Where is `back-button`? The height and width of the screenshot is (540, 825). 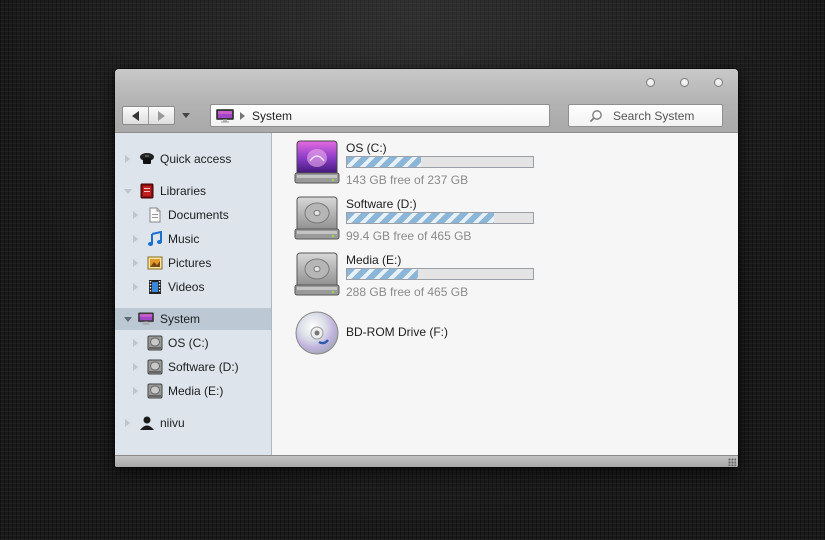 back-button is located at coordinates (135, 115).